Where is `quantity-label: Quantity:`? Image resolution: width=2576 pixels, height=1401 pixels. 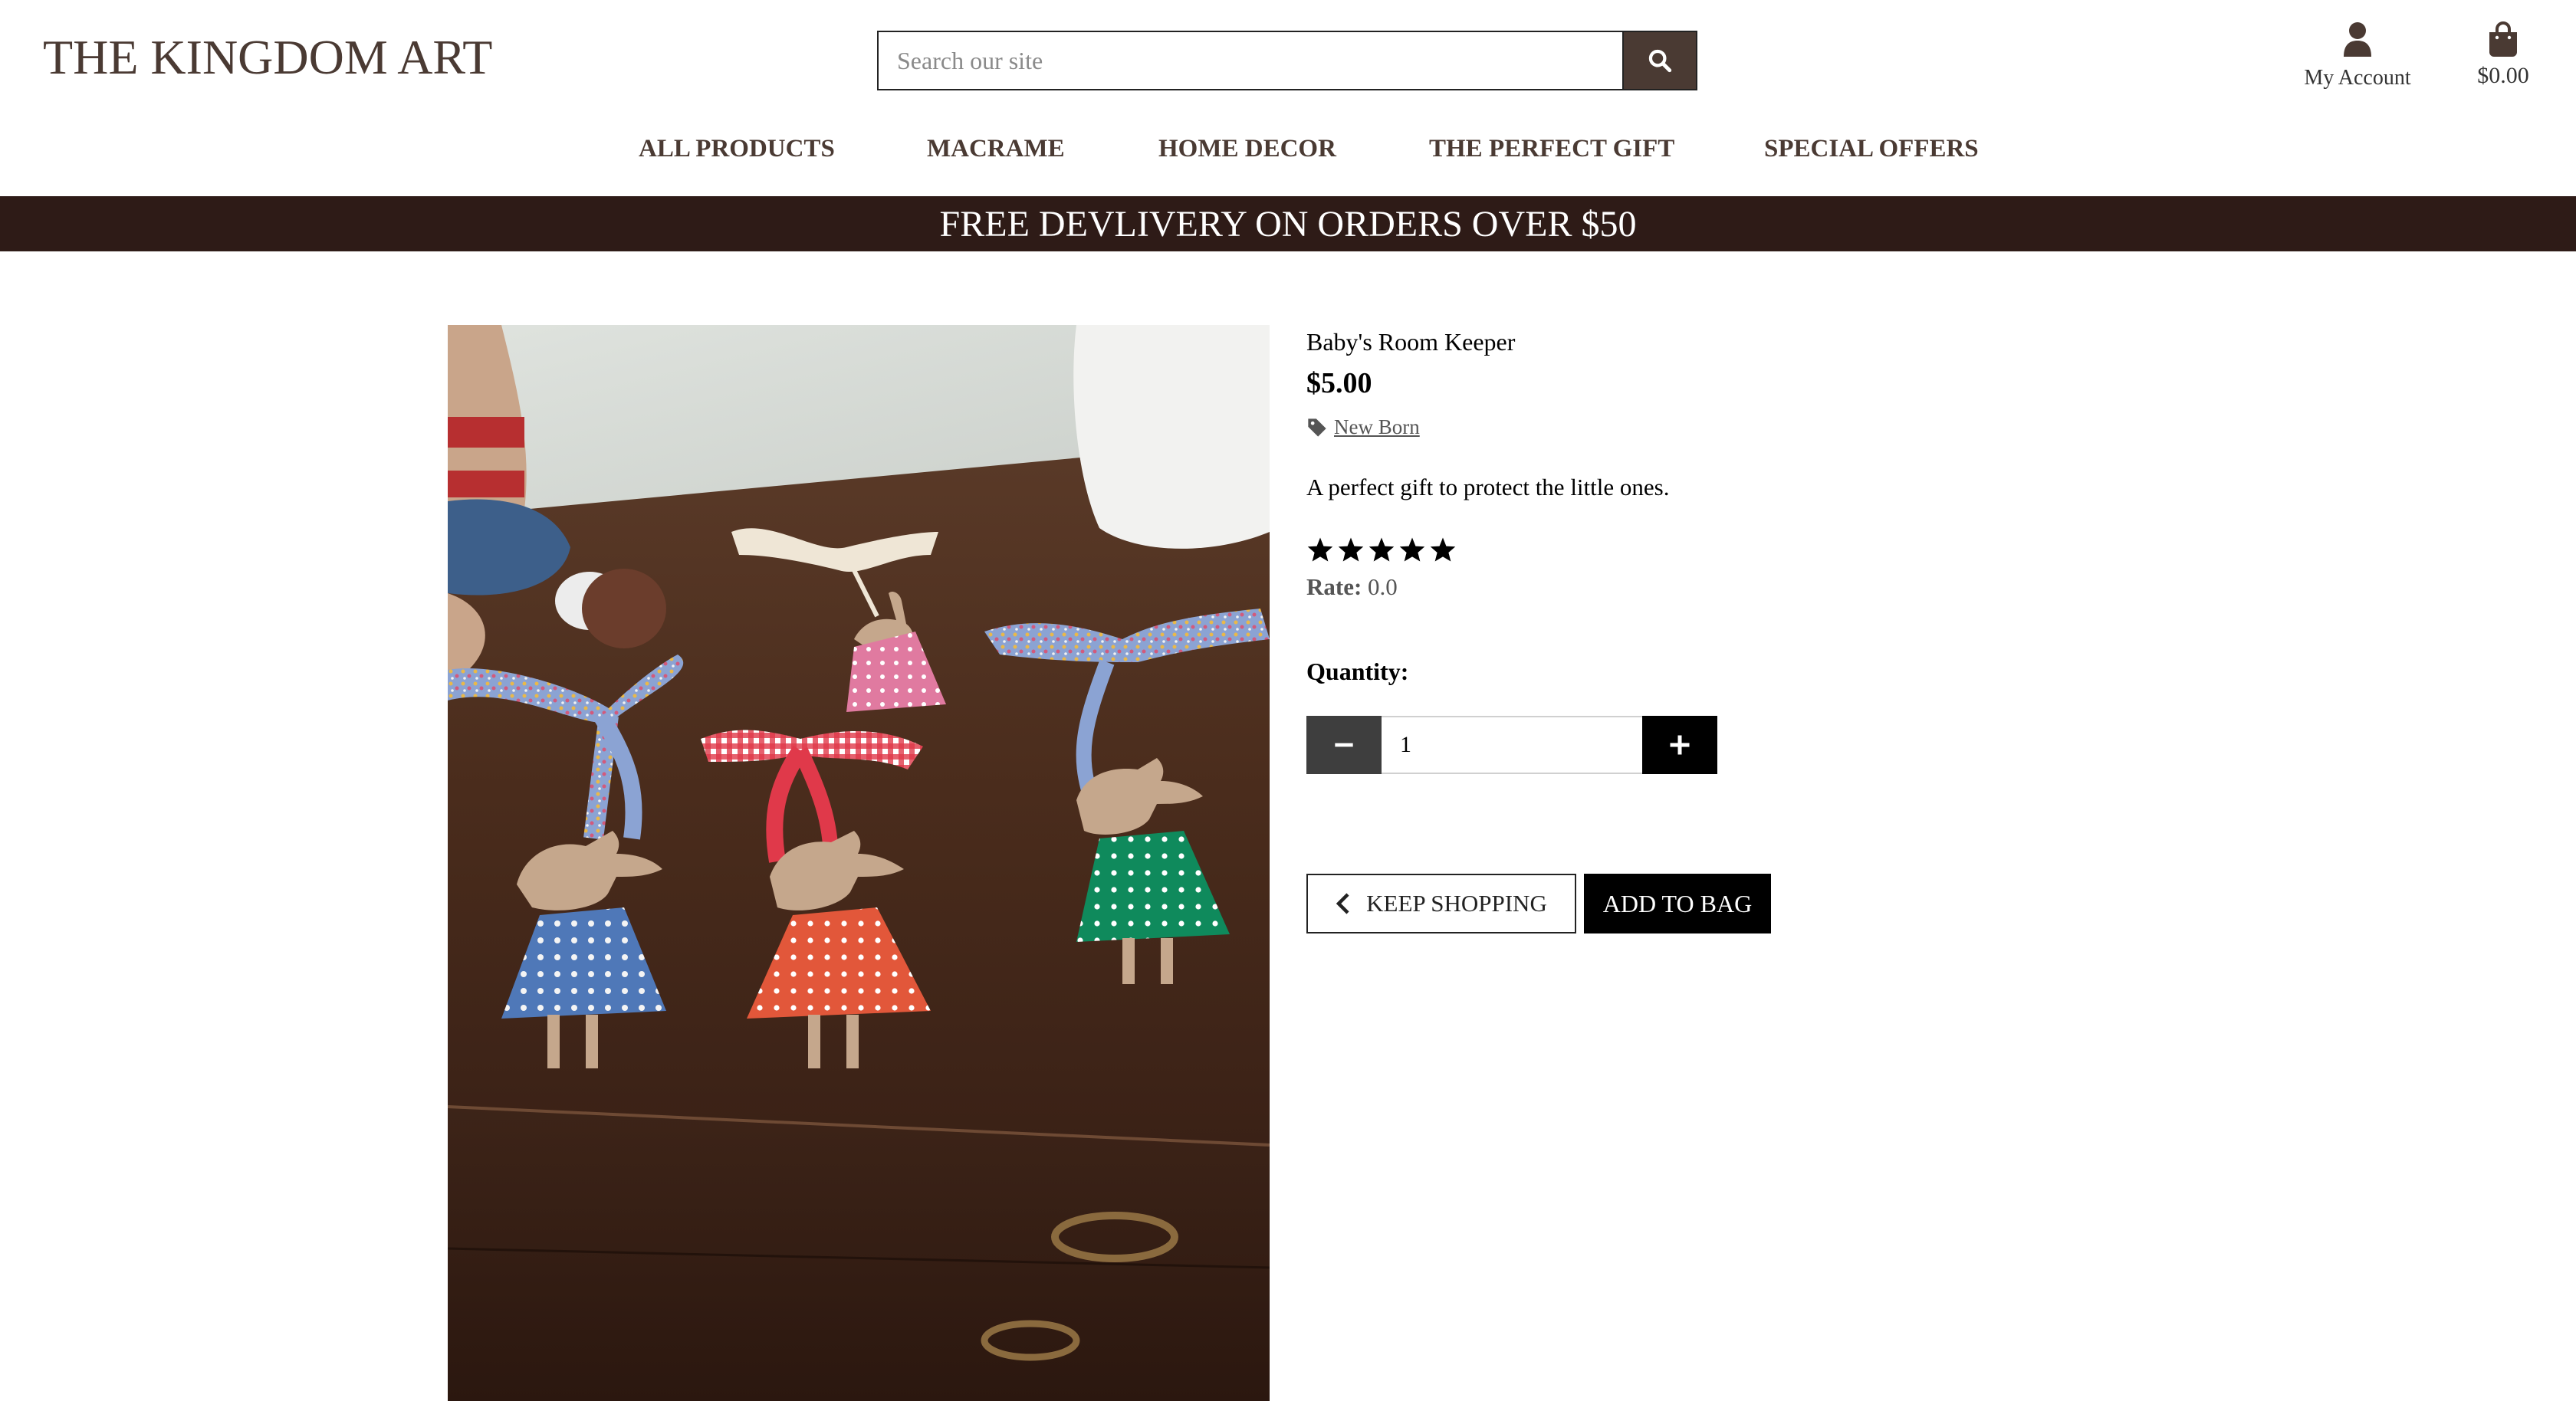
quantity-label: Quantity: is located at coordinates (1357, 671).